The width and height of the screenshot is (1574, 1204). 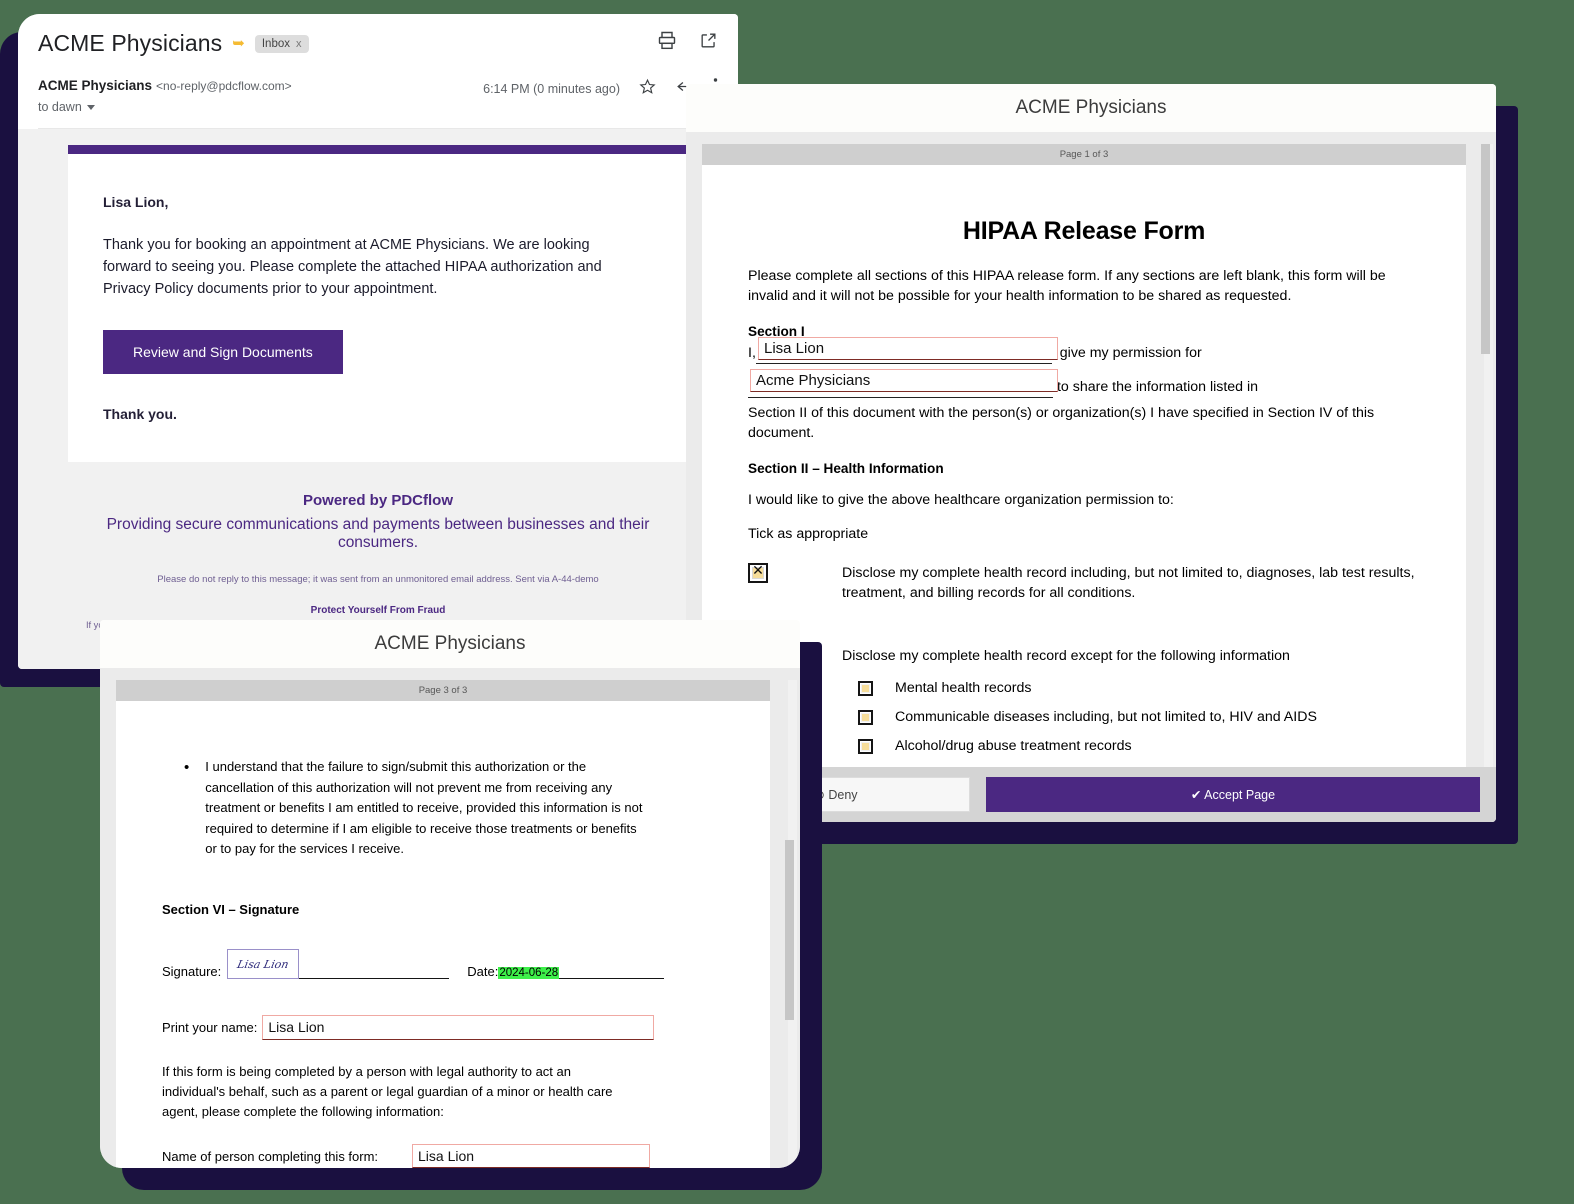 What do you see at coordinates (130, 43) in the screenshot?
I see `email-subject: ACME Physicians` at bounding box center [130, 43].